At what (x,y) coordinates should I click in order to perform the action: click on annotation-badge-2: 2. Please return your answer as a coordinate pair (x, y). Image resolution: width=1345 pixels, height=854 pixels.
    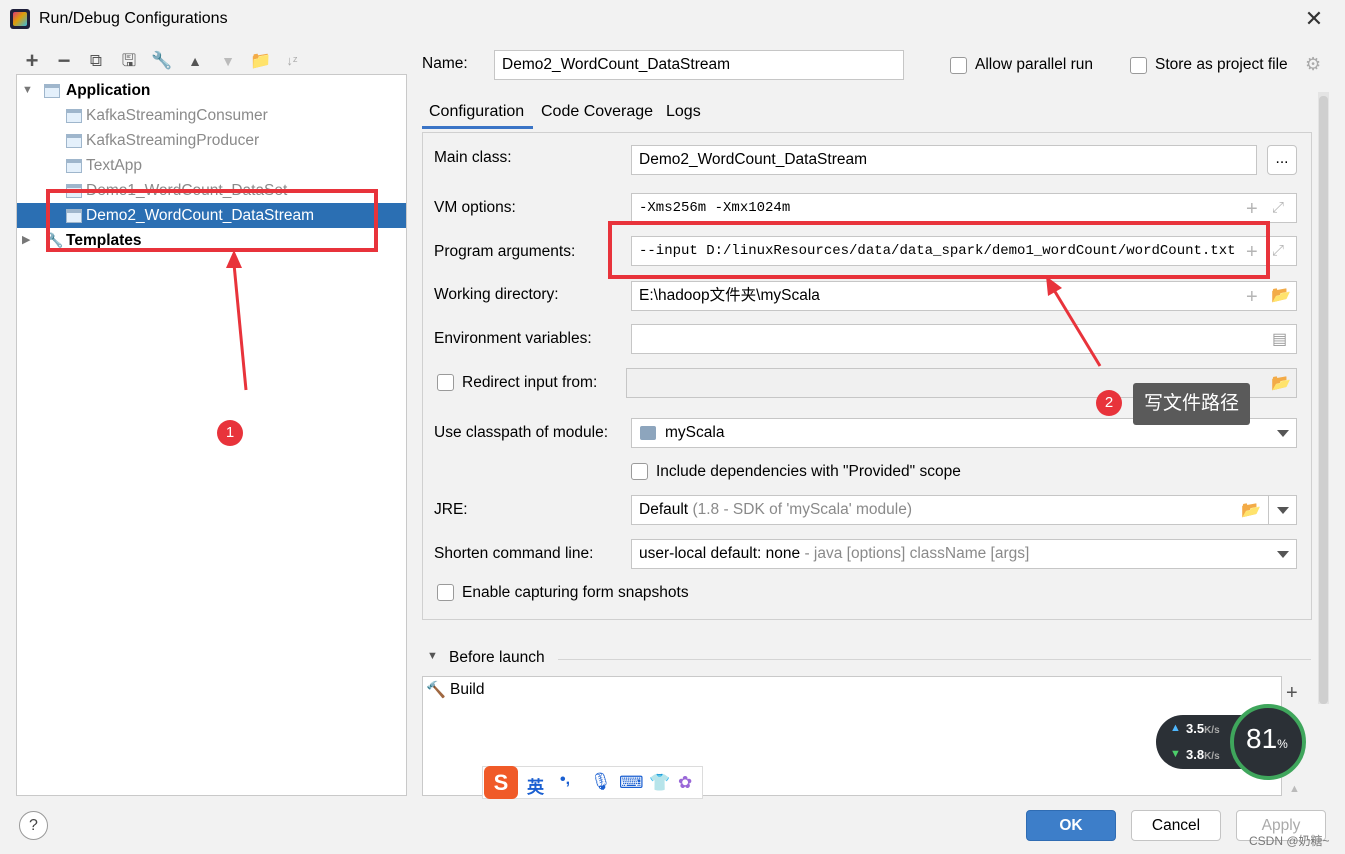
    Looking at the image, I should click on (1109, 403).